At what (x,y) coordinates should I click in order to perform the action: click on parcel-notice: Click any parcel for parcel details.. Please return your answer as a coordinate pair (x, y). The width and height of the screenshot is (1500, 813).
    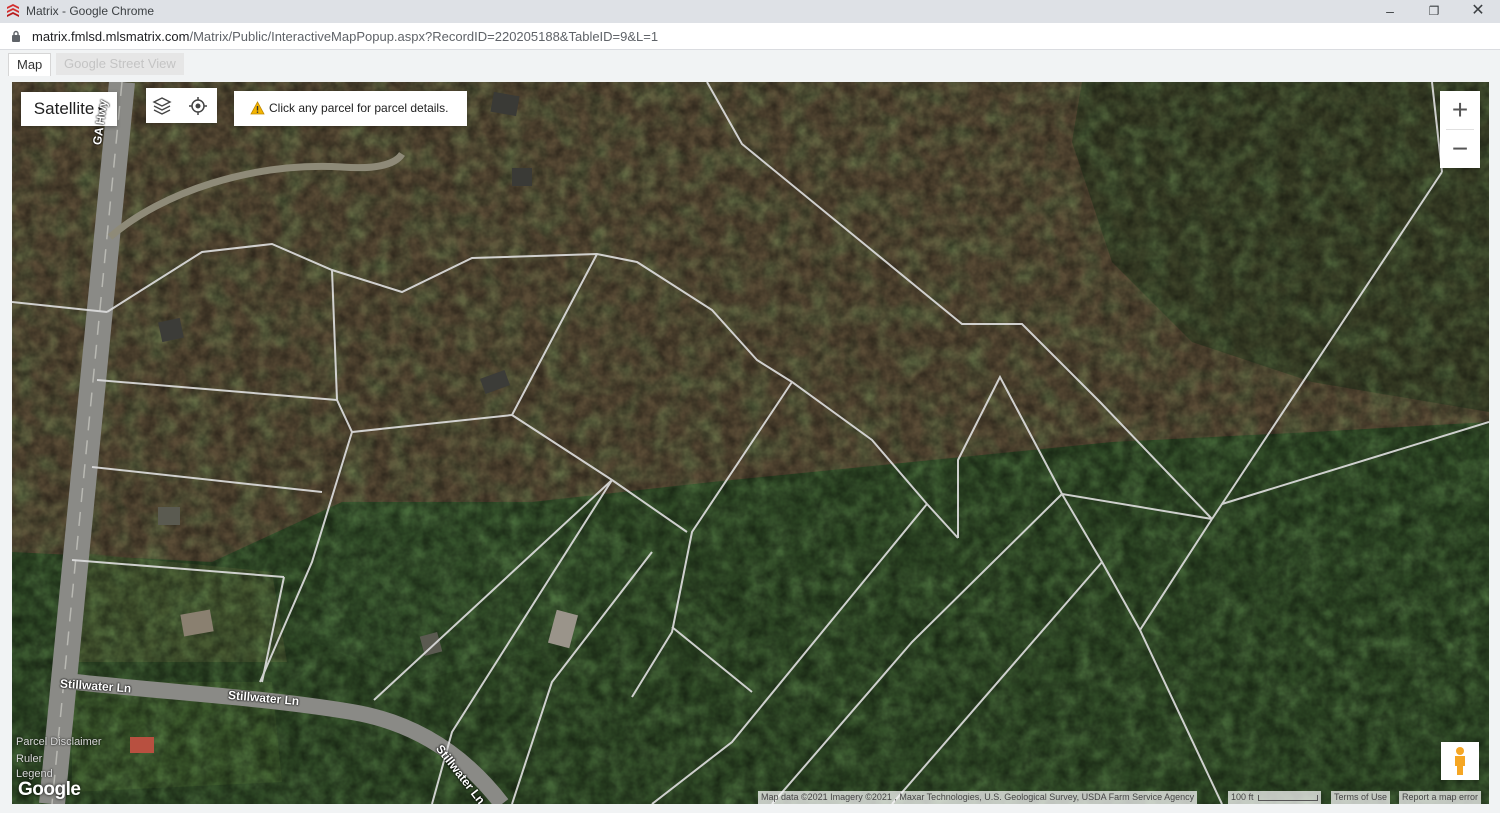
    Looking at the image, I should click on (350, 108).